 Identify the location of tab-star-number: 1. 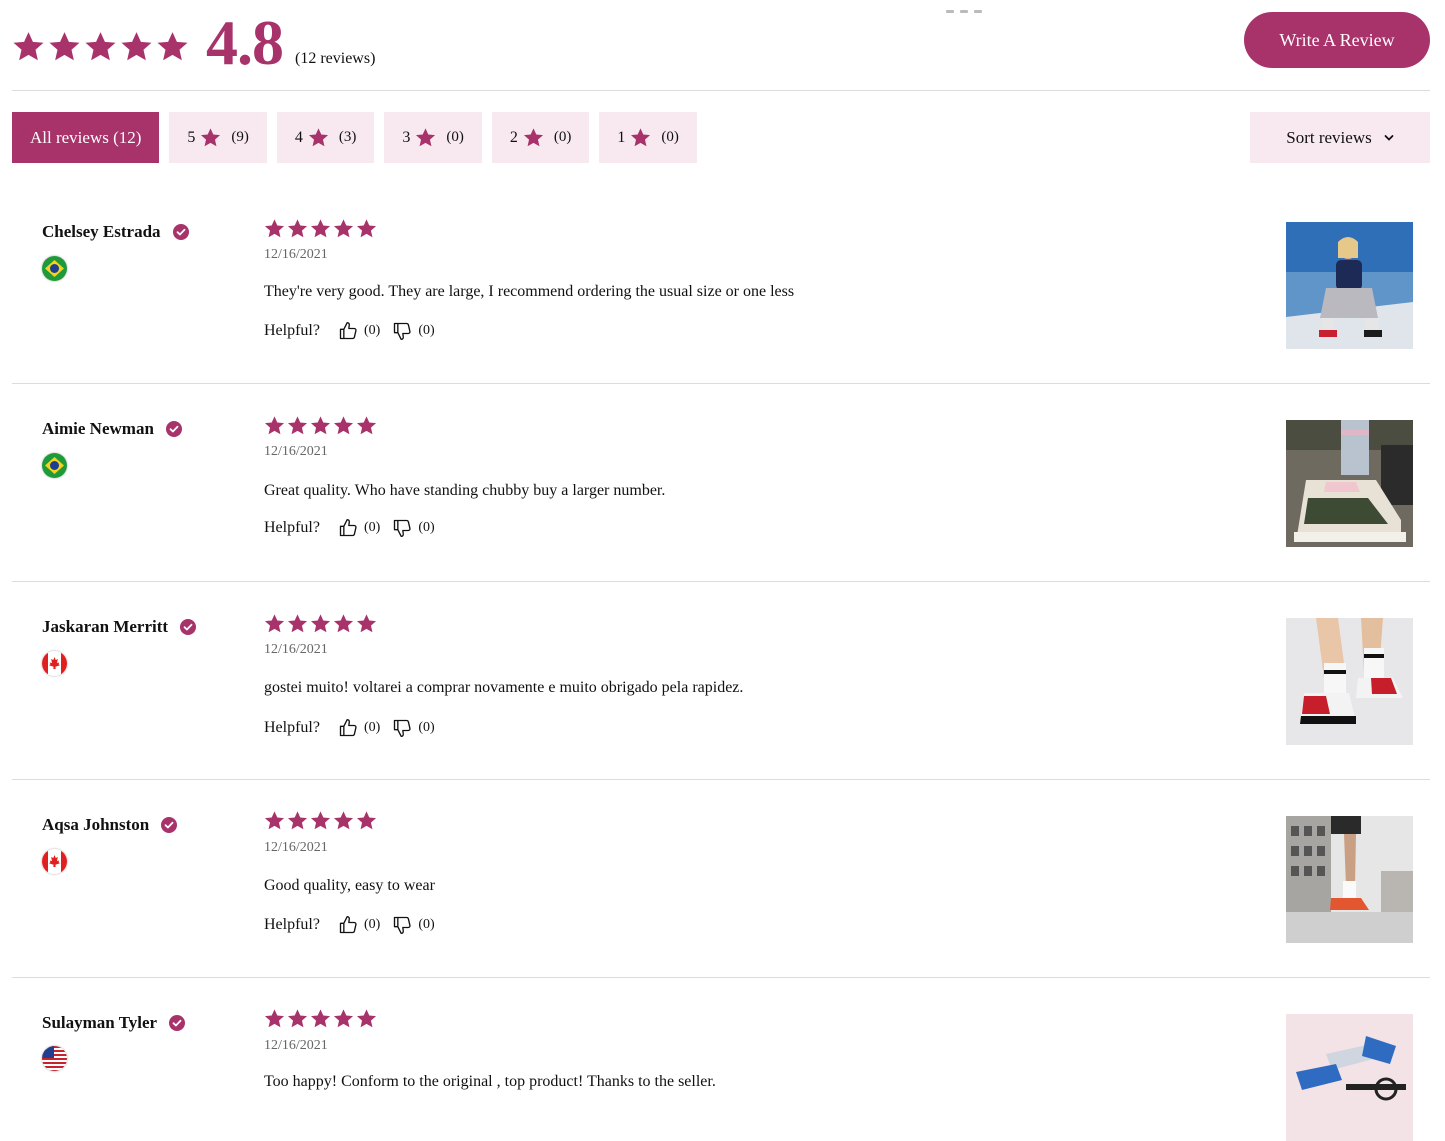
(621, 137).